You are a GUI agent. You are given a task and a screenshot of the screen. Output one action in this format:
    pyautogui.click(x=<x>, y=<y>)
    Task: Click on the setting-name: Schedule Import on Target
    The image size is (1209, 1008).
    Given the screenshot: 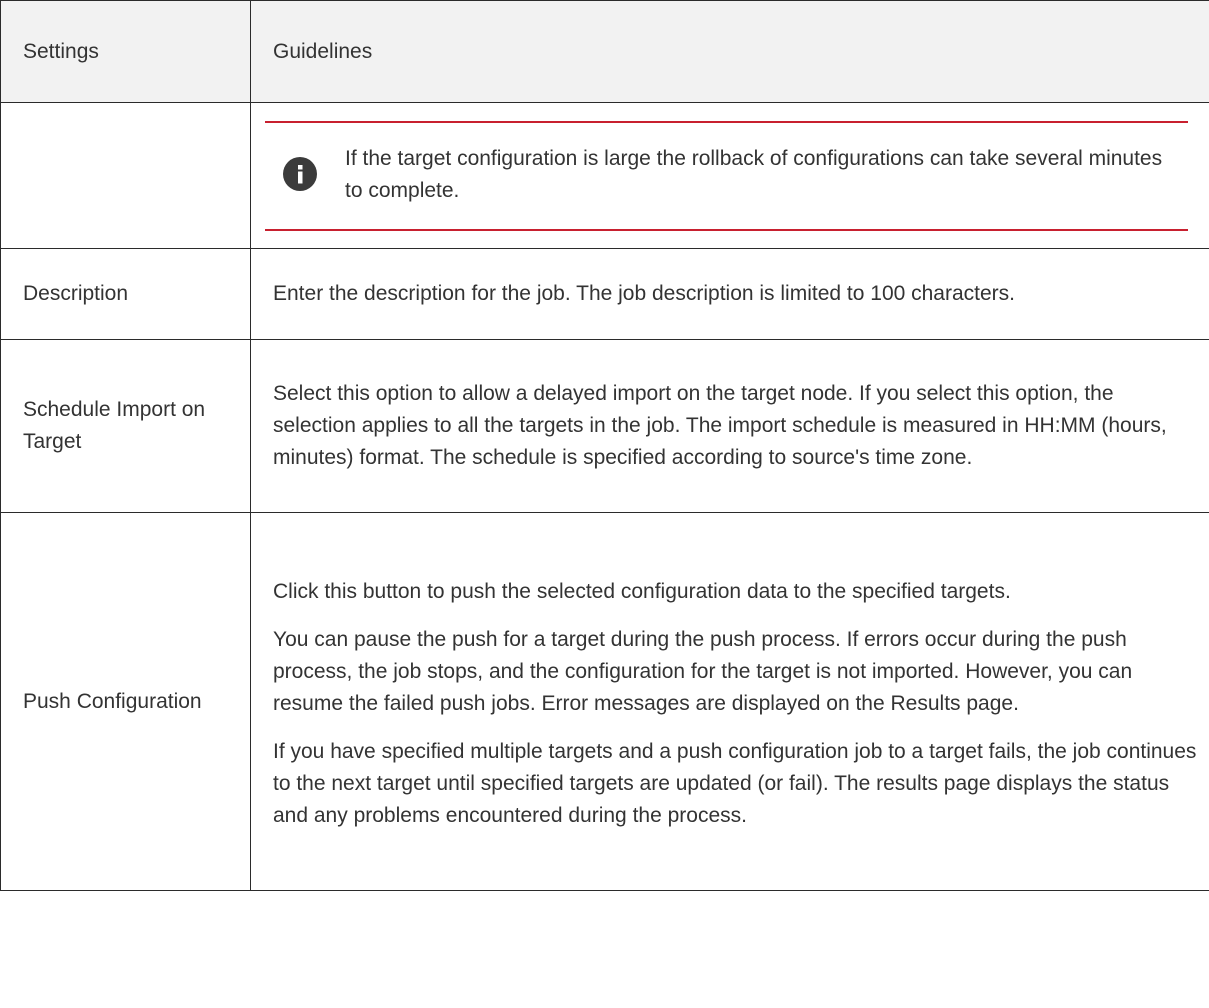 What is the action you would take?
    pyautogui.click(x=125, y=426)
    